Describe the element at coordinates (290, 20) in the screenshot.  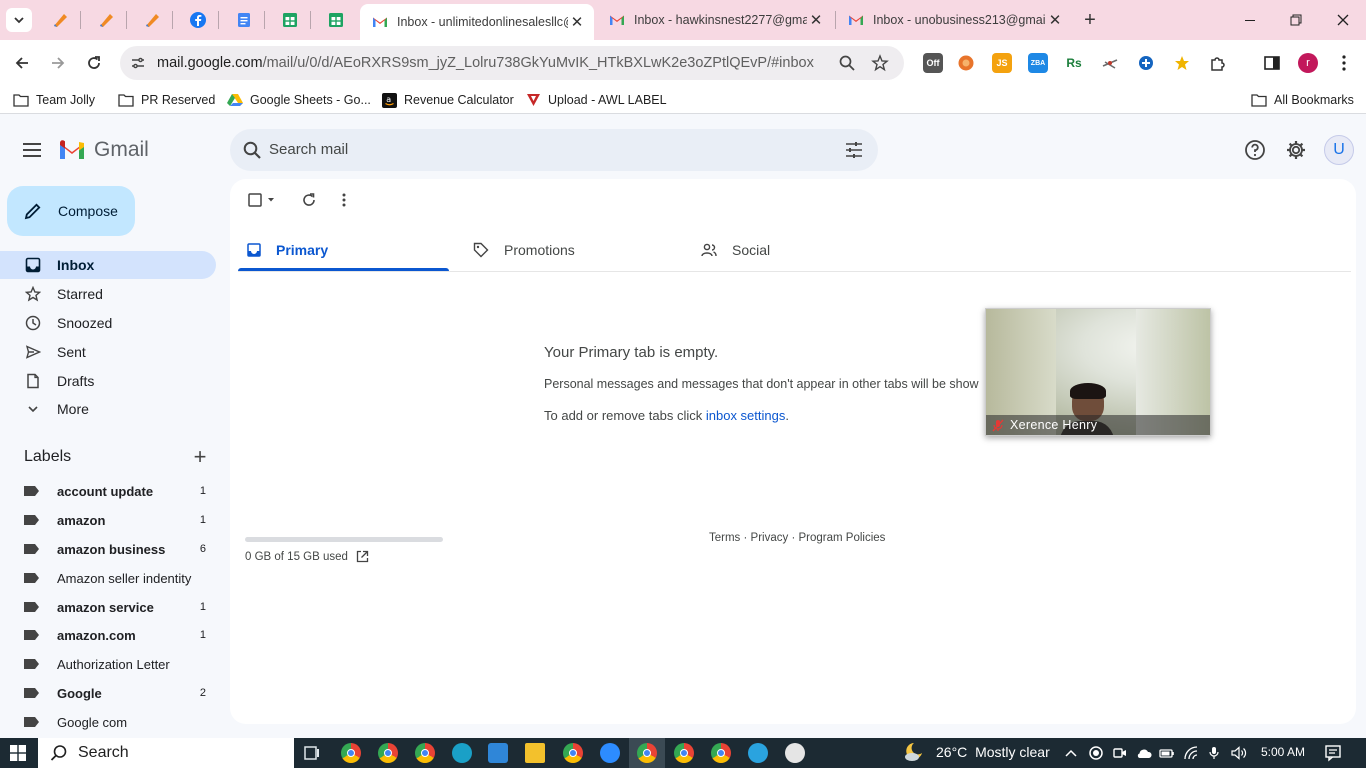
I see `pinned-tab-sheets` at that location.